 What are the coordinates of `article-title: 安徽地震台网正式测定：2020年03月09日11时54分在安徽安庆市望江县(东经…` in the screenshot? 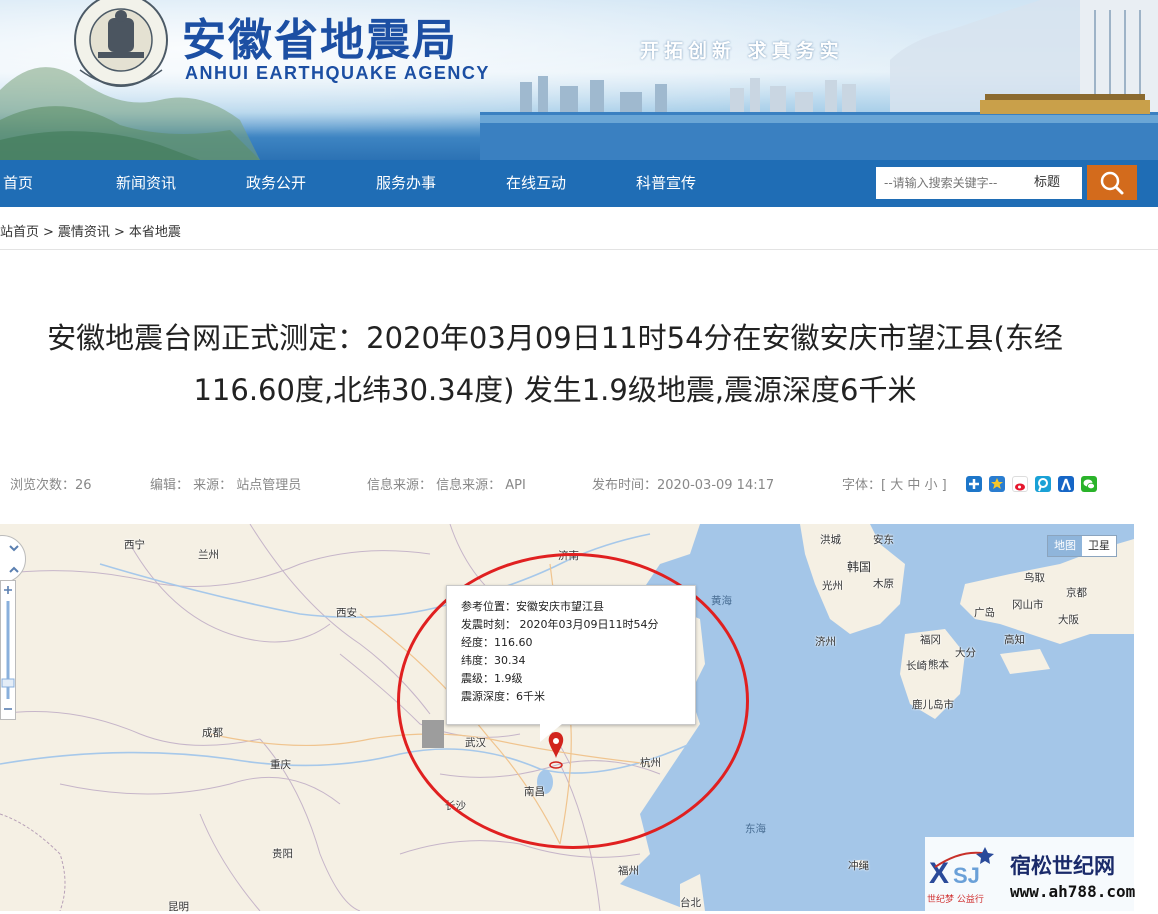 It's located at (555, 364).